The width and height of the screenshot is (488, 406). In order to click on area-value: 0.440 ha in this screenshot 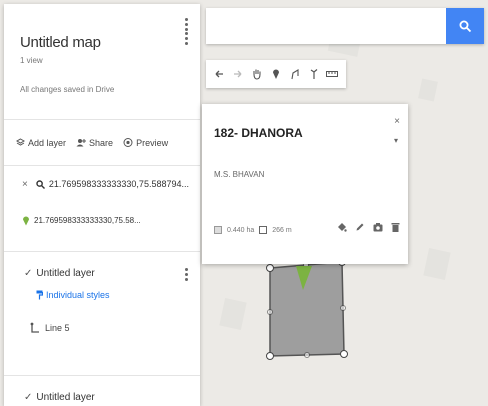, I will do `click(241, 230)`.